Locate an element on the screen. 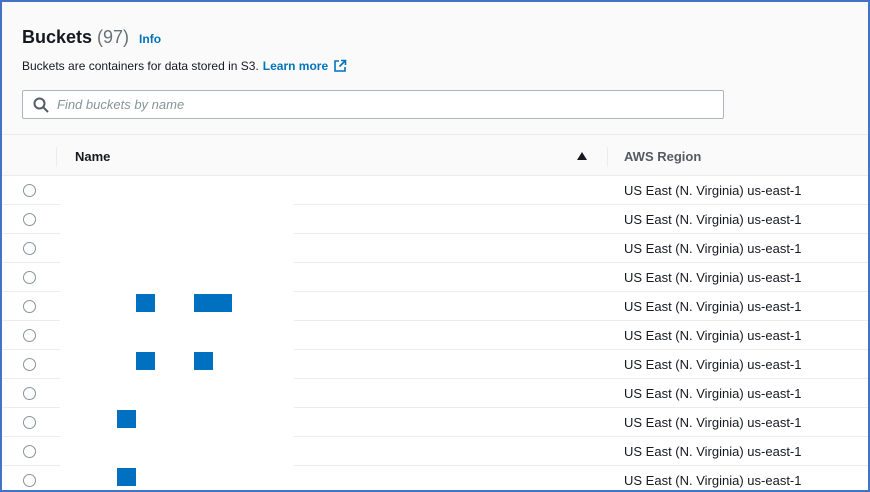 The height and width of the screenshot is (492, 870). external-link-icon is located at coordinates (340, 65).